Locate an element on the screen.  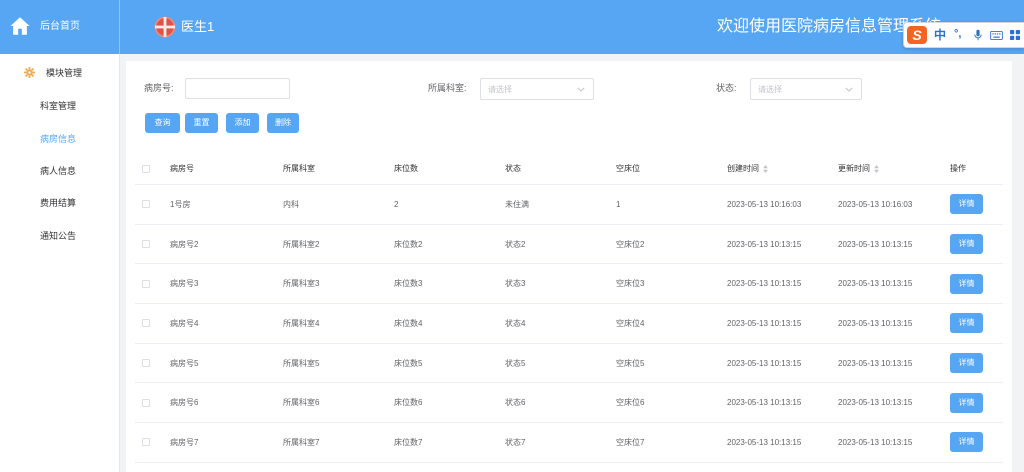
cell-department: 所属科室4 is located at coordinates (301, 323).